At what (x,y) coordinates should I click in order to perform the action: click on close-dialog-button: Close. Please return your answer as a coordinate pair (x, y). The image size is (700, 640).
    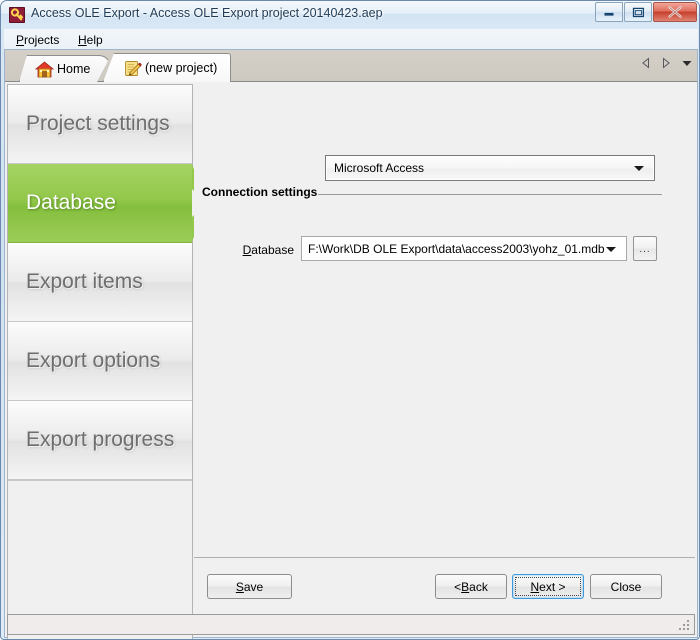
    Looking at the image, I should click on (626, 586).